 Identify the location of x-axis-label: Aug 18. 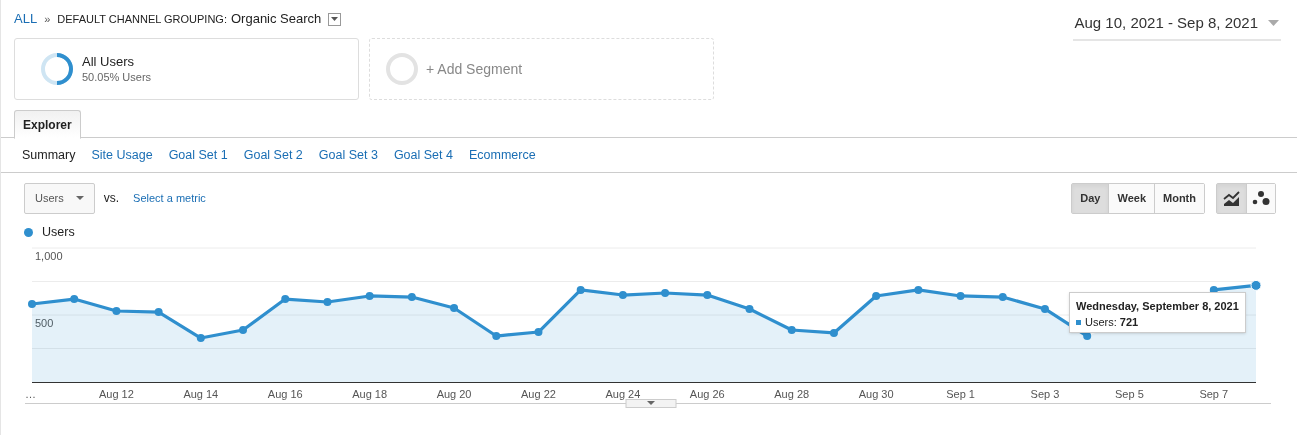
(370, 394).